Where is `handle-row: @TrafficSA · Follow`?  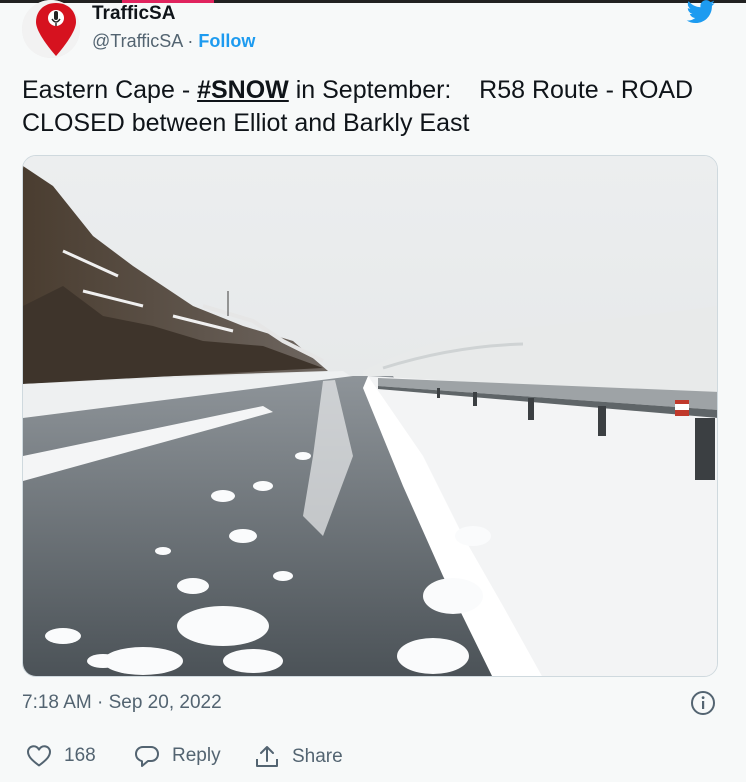 handle-row: @TrafficSA · Follow is located at coordinates (173, 41).